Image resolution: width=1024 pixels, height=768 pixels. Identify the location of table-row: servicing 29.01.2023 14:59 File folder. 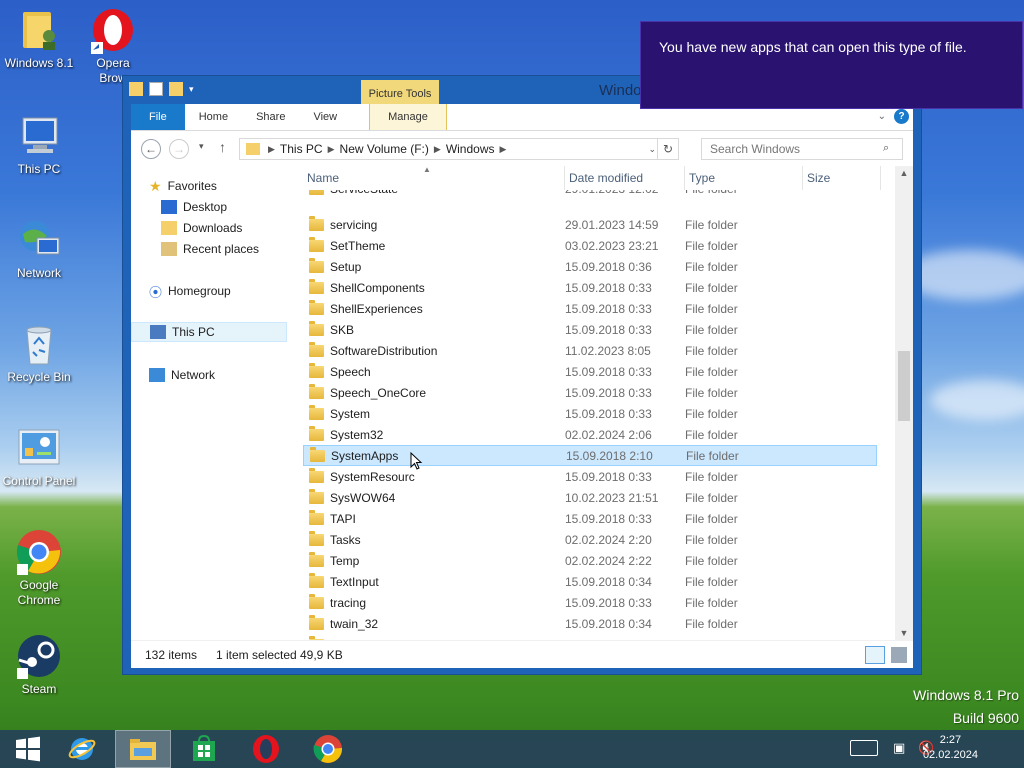
(599, 224).